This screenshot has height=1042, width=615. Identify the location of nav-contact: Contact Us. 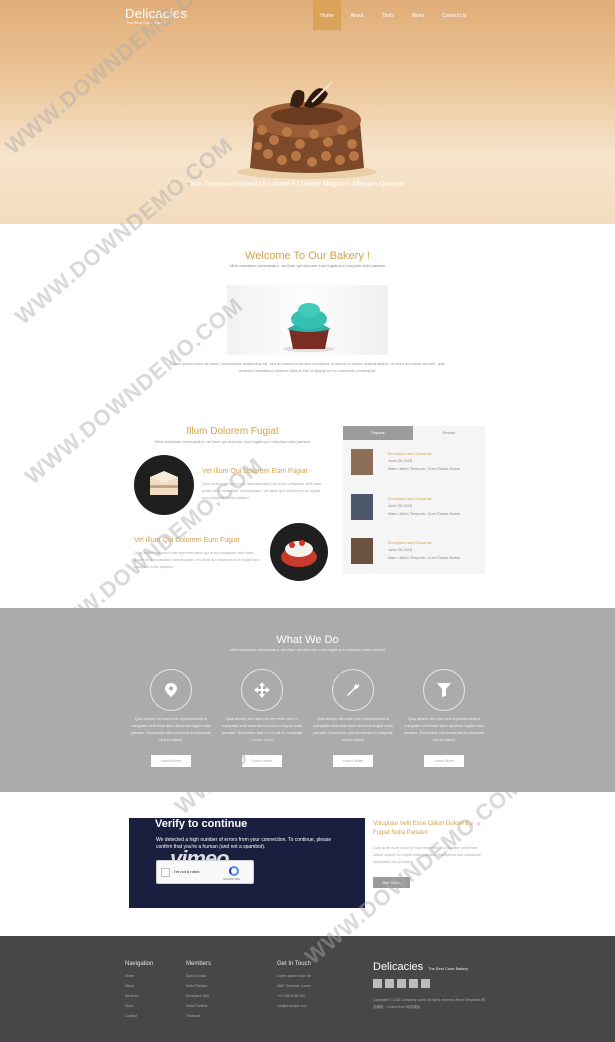
(454, 15).